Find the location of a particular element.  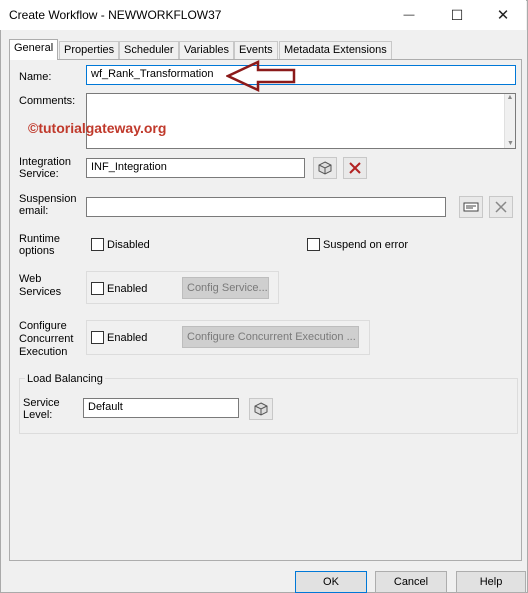

comments-label: Comments: is located at coordinates (47, 101).